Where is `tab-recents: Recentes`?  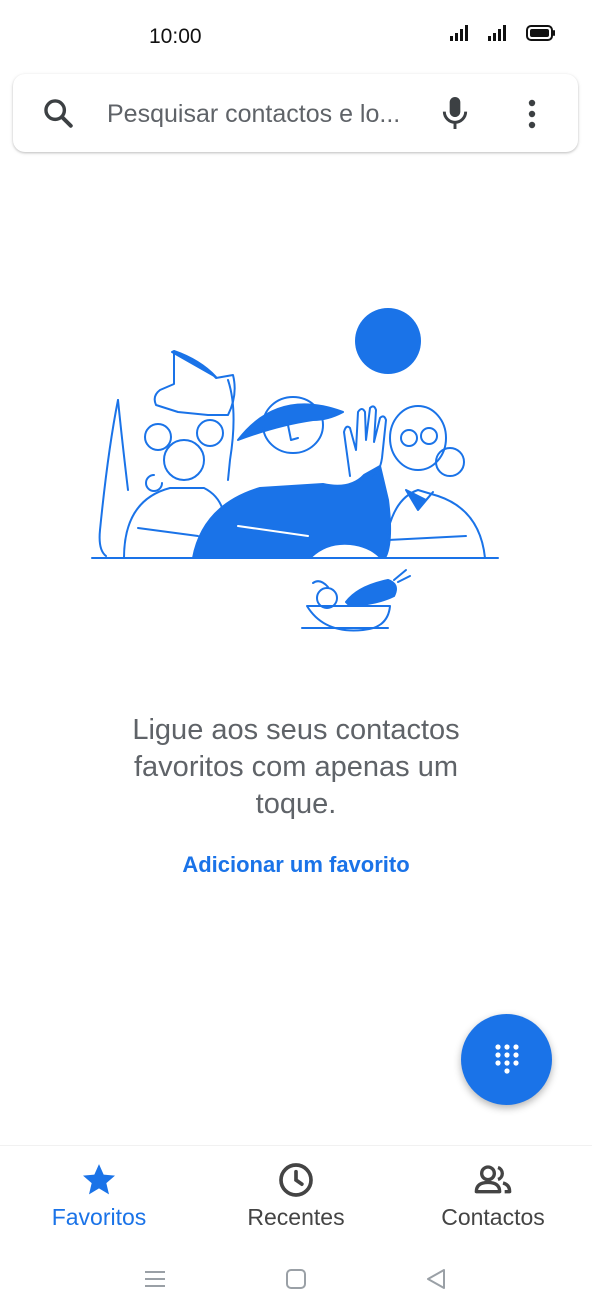 tab-recents: Recentes is located at coordinates (296, 1196).